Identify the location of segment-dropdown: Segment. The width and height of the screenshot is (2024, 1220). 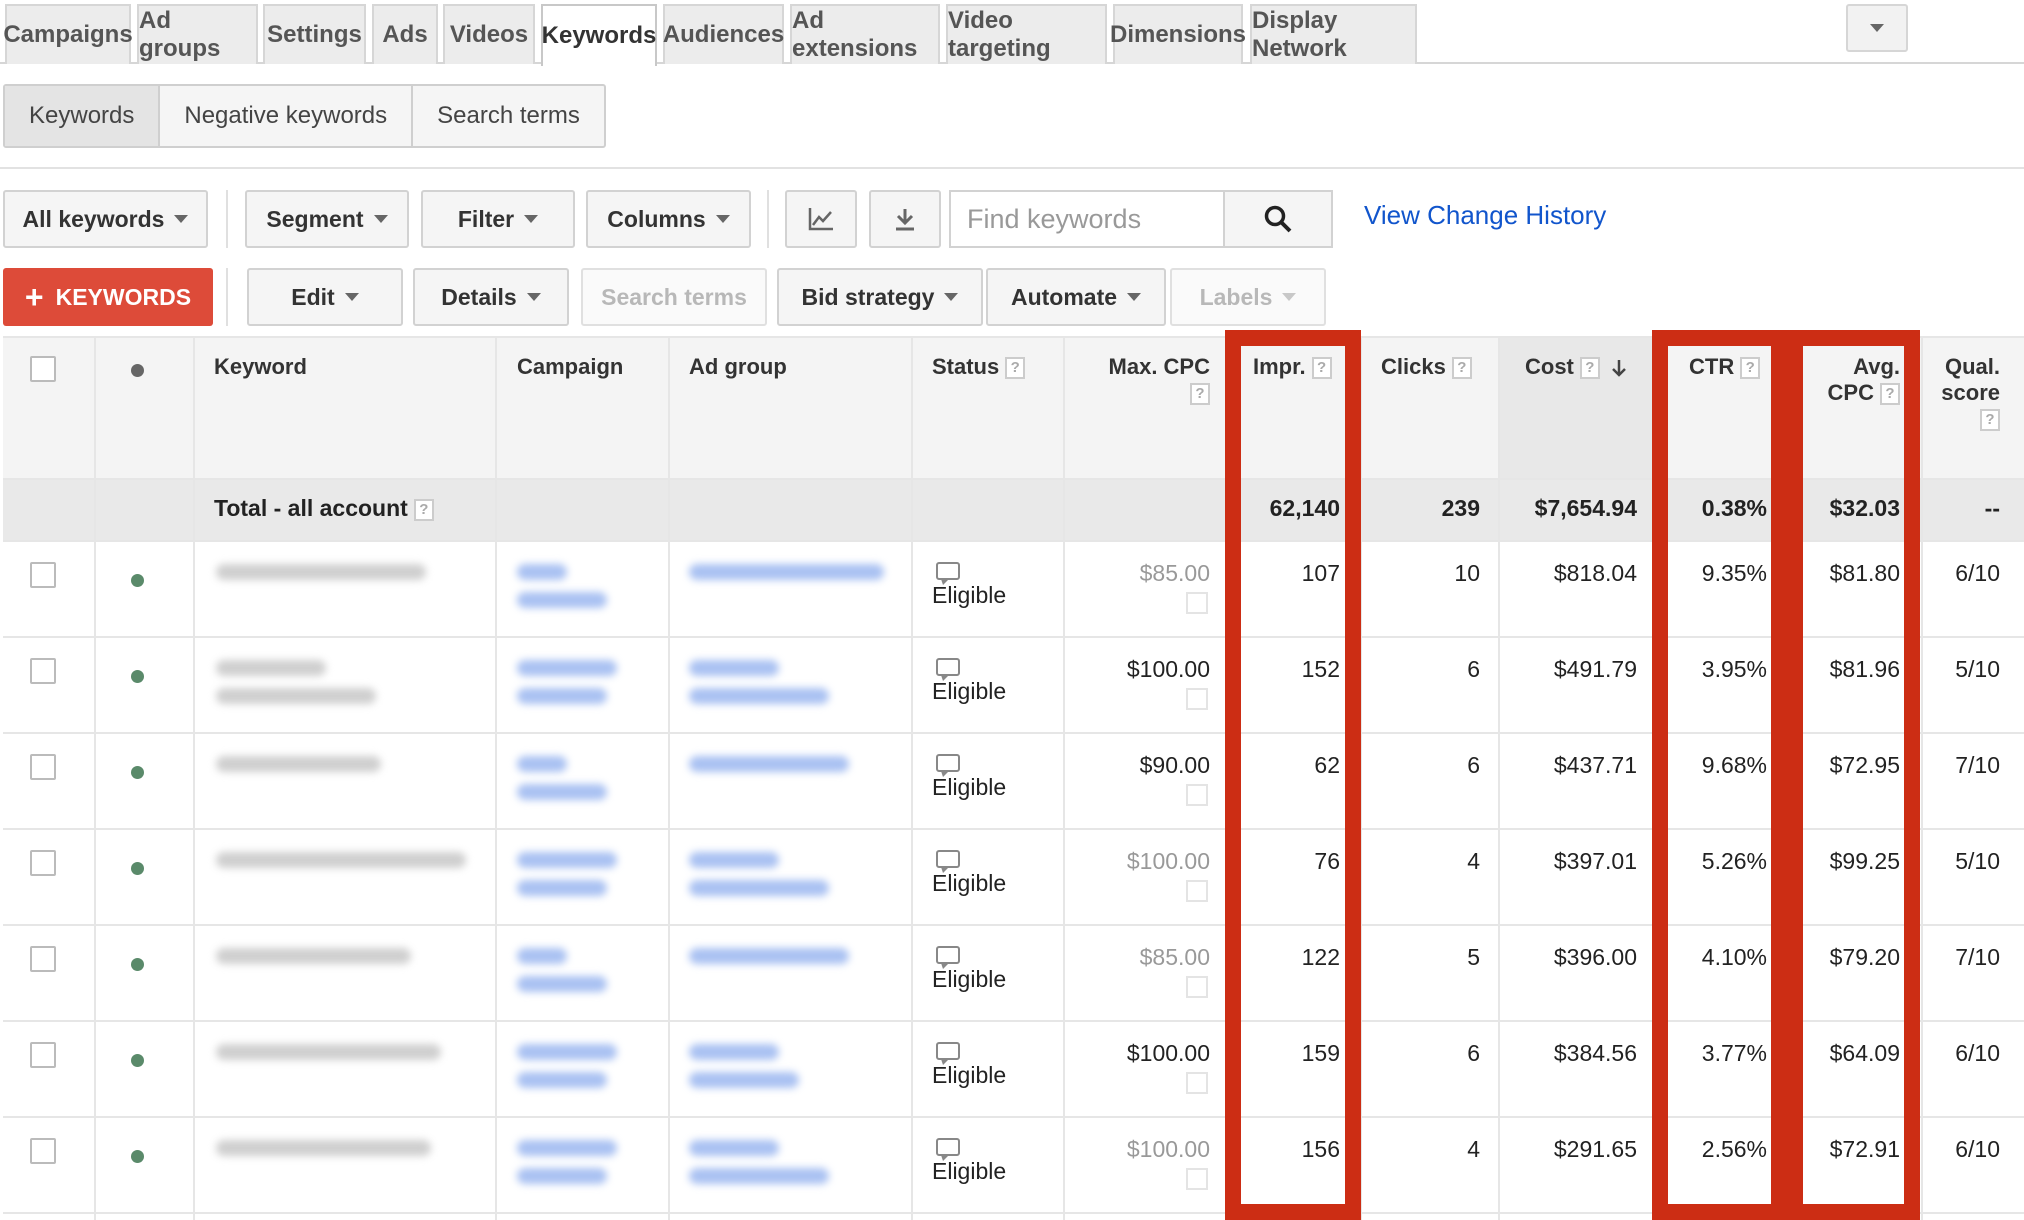
(327, 219).